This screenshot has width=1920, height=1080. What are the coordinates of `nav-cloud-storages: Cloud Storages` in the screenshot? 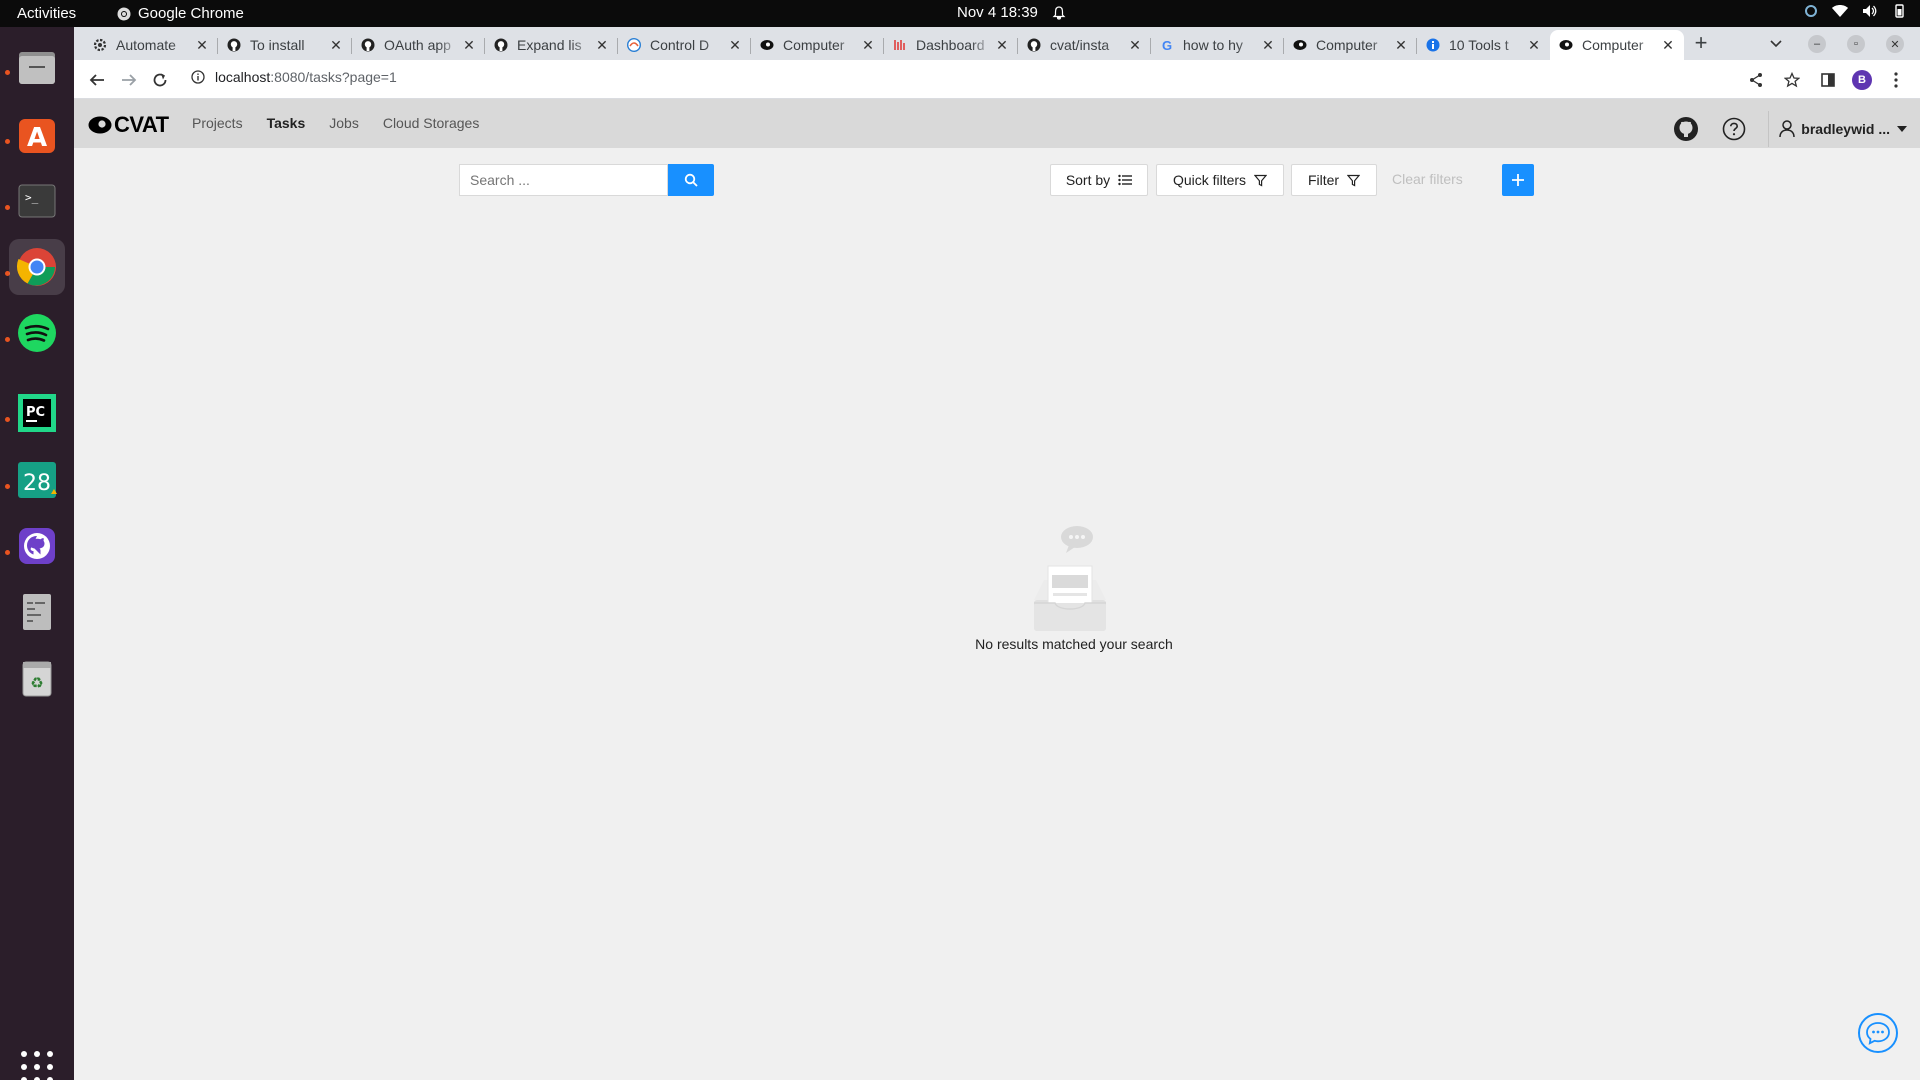 It's located at (431, 123).